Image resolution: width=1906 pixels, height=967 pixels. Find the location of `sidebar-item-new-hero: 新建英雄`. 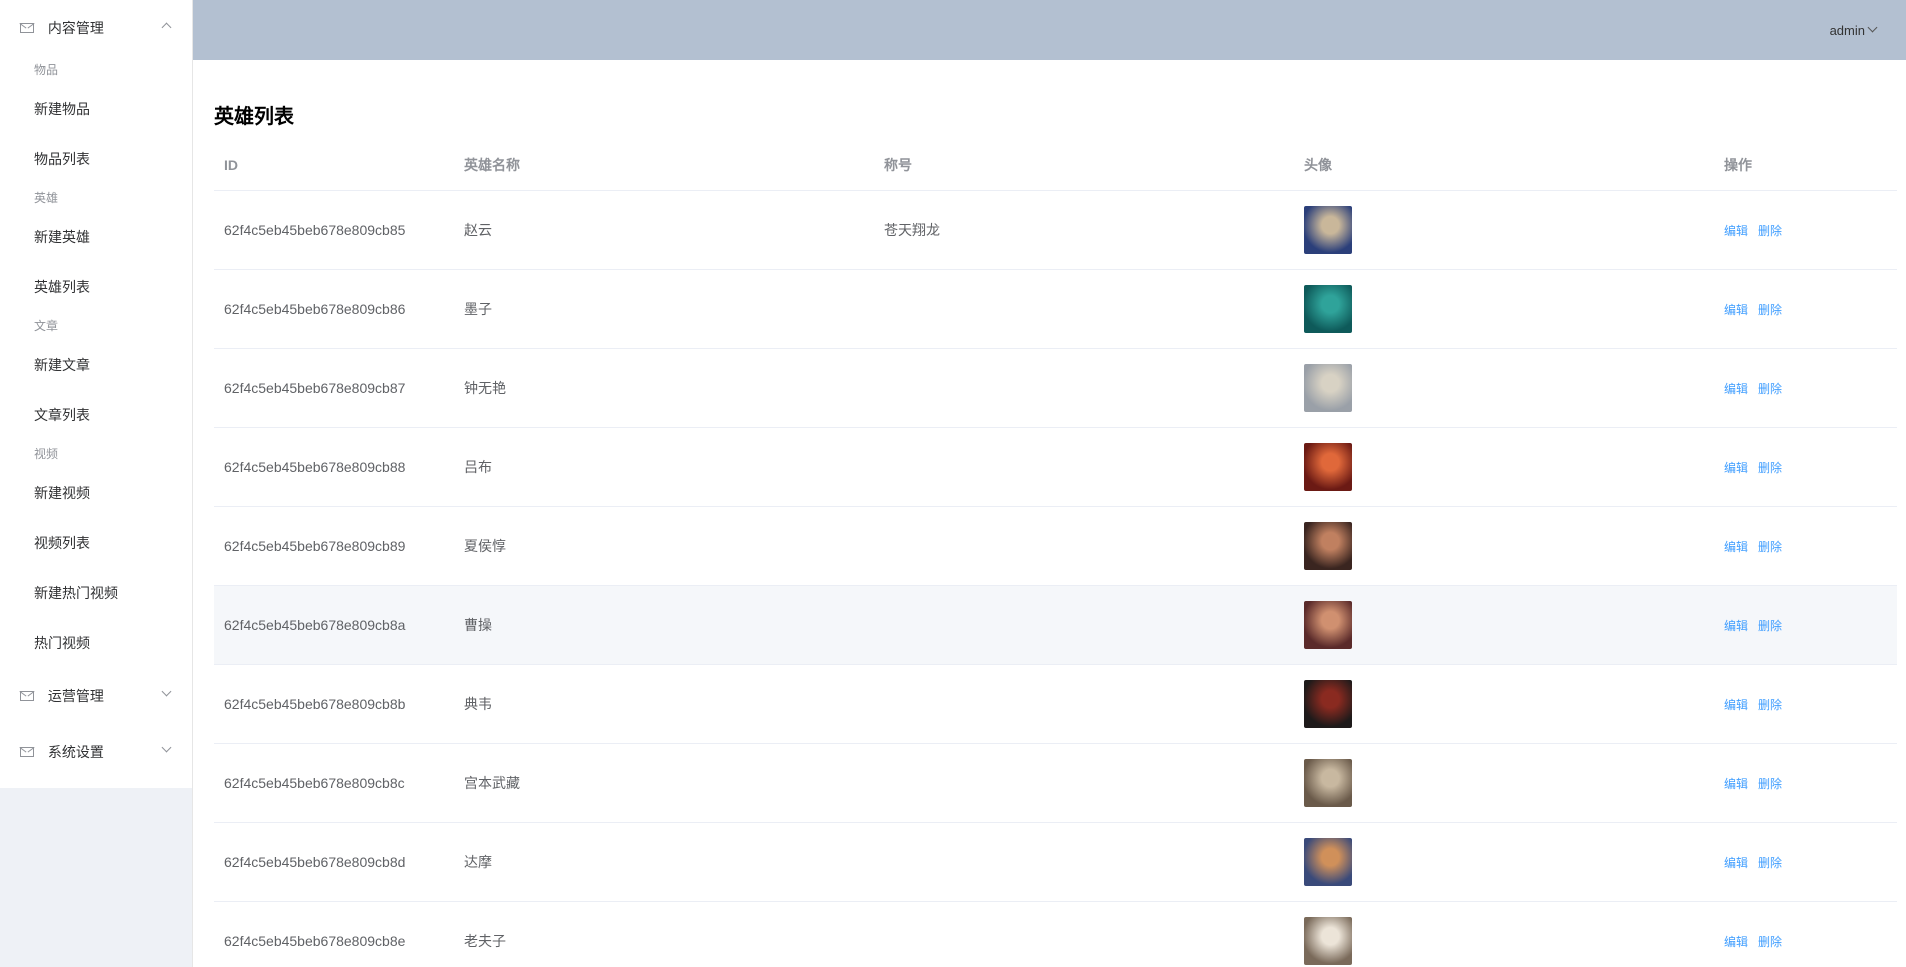

sidebar-item-new-hero: 新建英雄 is located at coordinates (96, 237).